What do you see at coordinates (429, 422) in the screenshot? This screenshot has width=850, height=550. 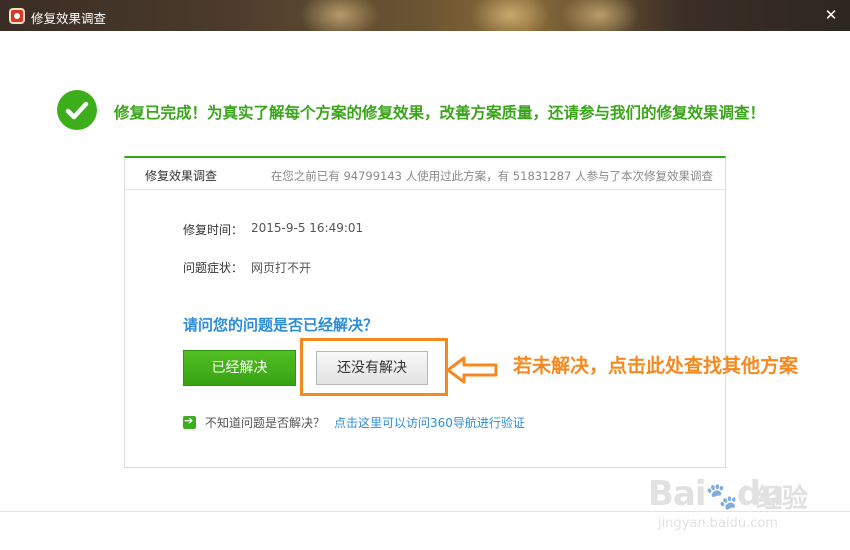 I see `verify-link: 点击这里可以访问360导航进行验证` at bounding box center [429, 422].